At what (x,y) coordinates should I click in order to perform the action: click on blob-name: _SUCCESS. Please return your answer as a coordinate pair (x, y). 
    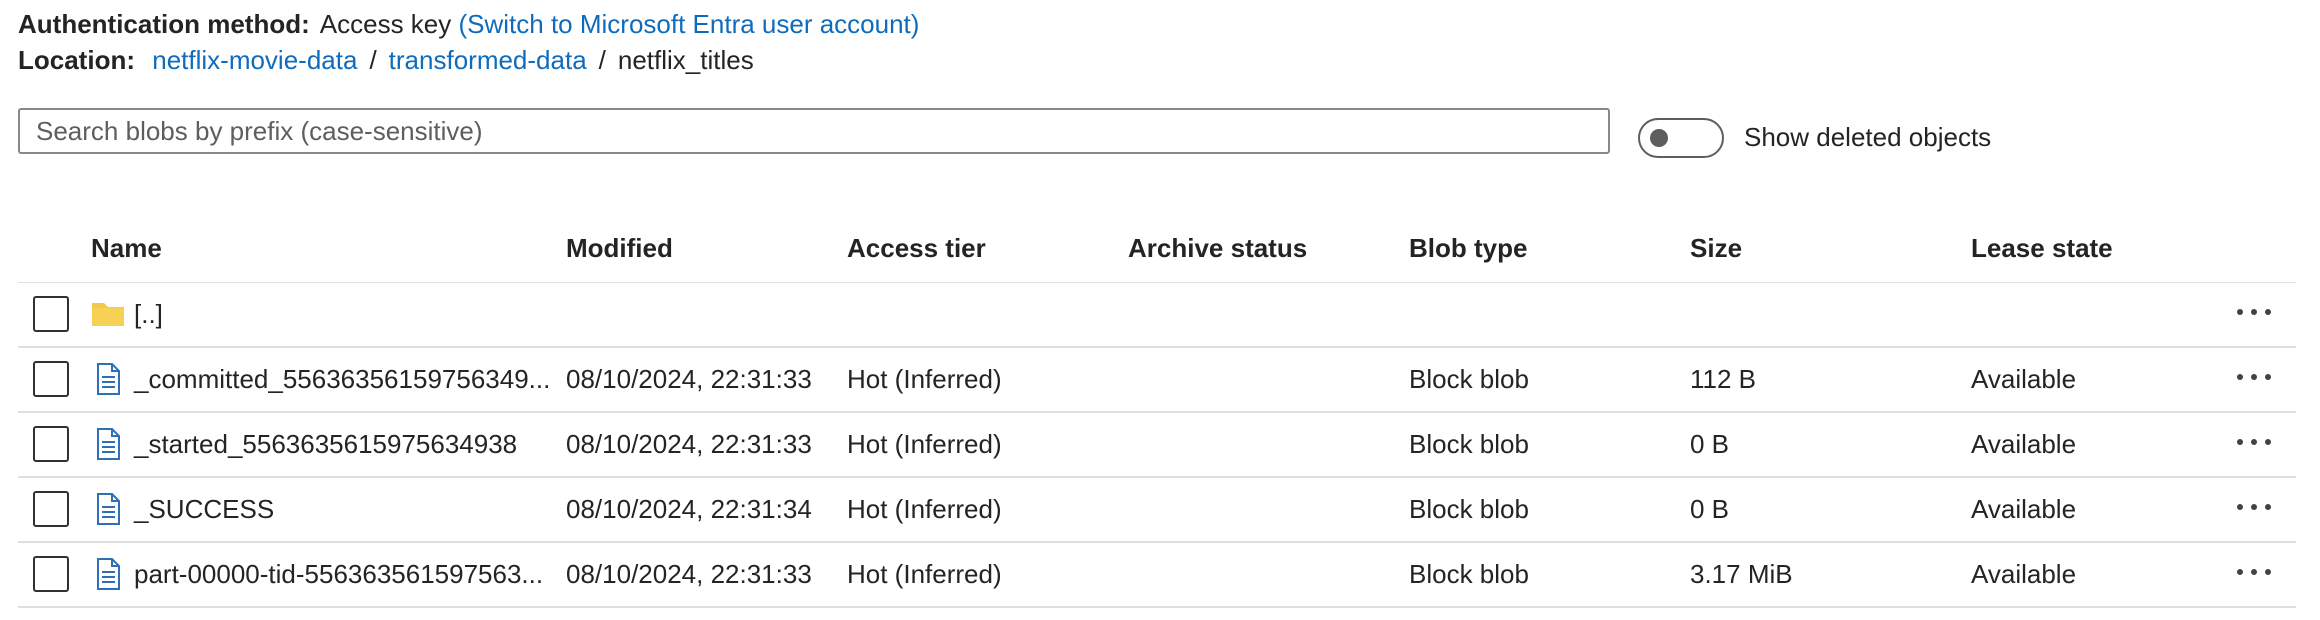
    Looking at the image, I should click on (204, 509).